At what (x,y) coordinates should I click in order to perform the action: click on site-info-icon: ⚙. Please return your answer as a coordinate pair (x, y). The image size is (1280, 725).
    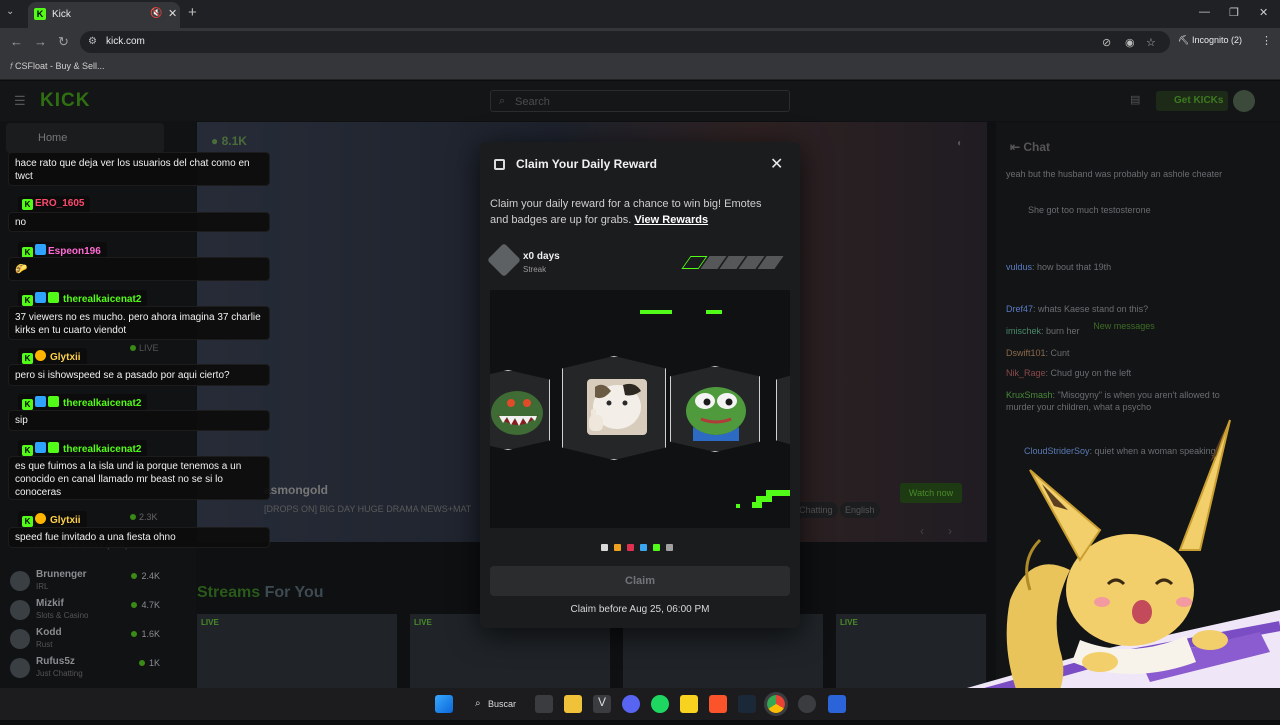
    Looking at the image, I should click on (92, 41).